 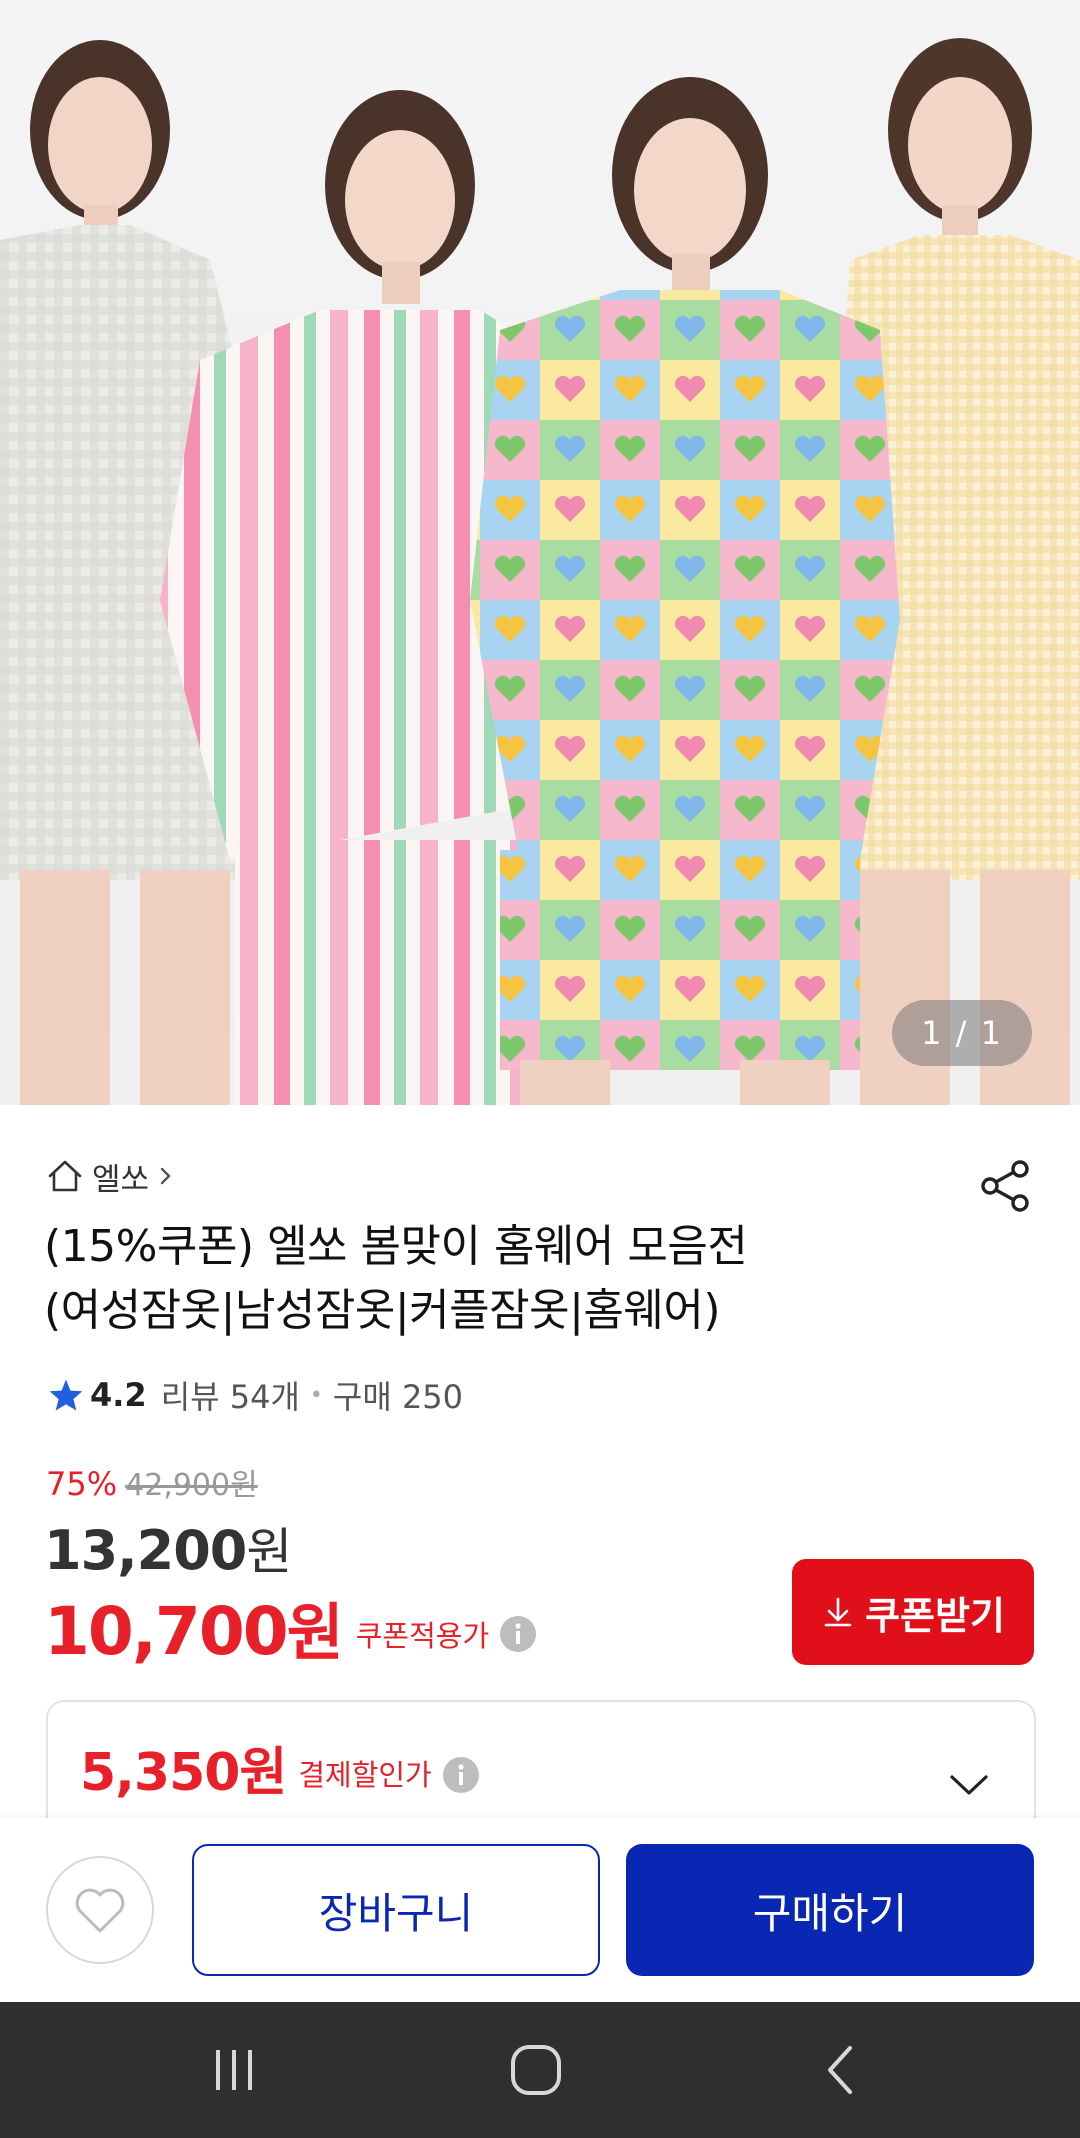 I want to click on home-icon, so click(x=65, y=1176).